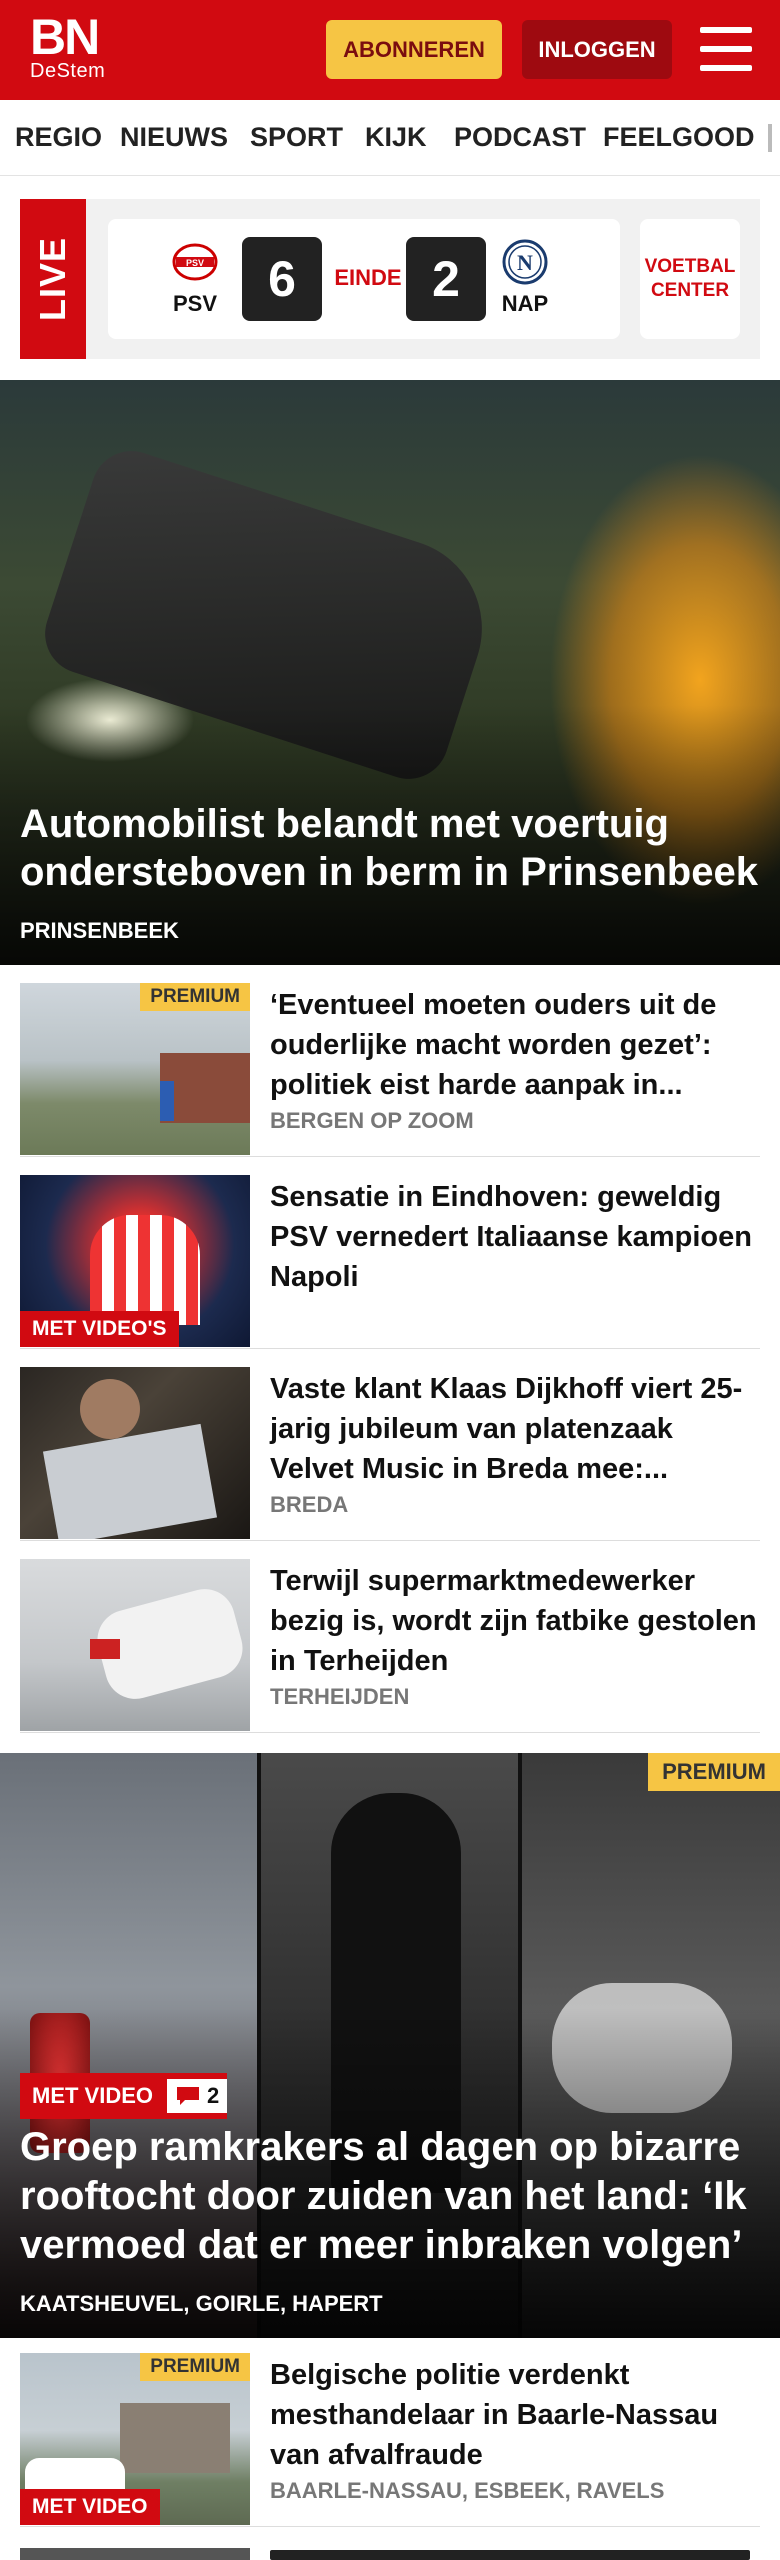 The width and height of the screenshot is (780, 2560). What do you see at coordinates (414, 49) in the screenshot?
I see `subscribe-button: ABONNEREN` at bounding box center [414, 49].